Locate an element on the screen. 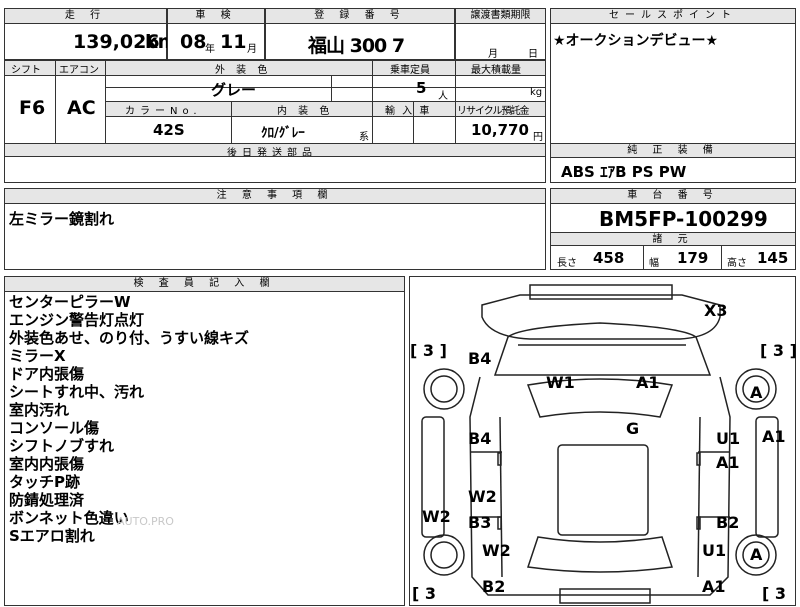 The width and height of the screenshot is (800, 607). inspector-note: センターピラーW is located at coordinates (70, 302).